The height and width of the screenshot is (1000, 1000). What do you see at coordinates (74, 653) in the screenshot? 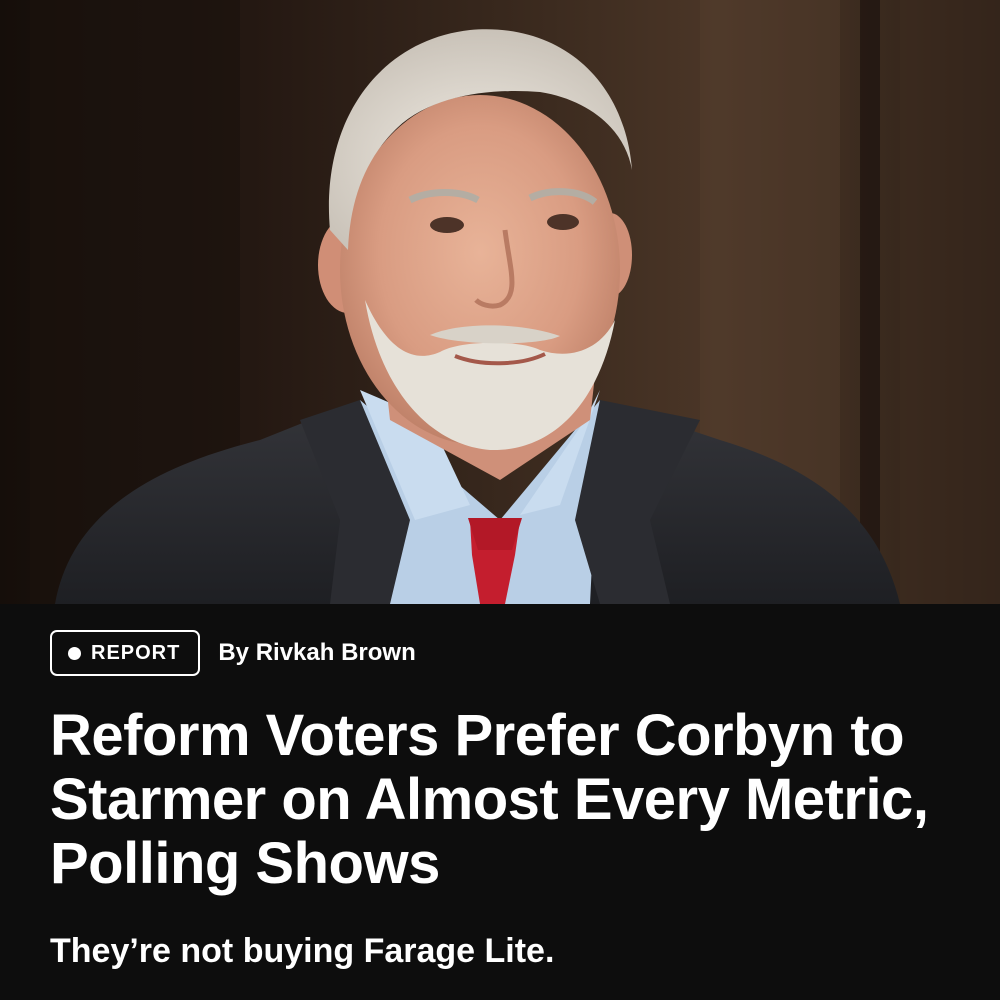
I see `dot-icon` at bounding box center [74, 653].